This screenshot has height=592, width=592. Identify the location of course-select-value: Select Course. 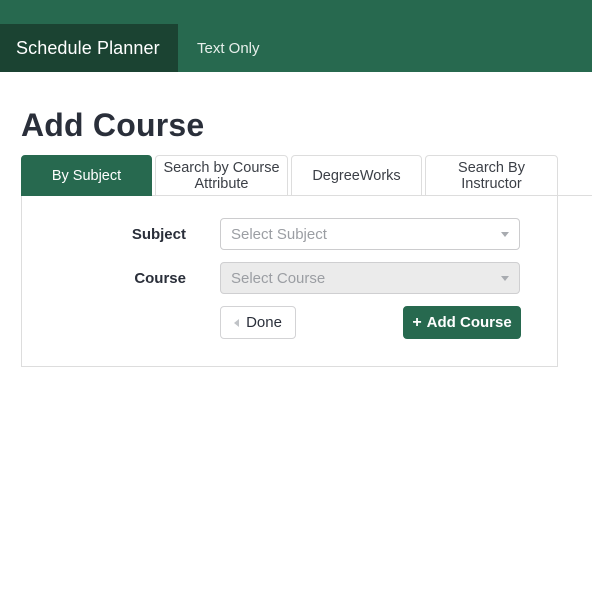
(278, 278).